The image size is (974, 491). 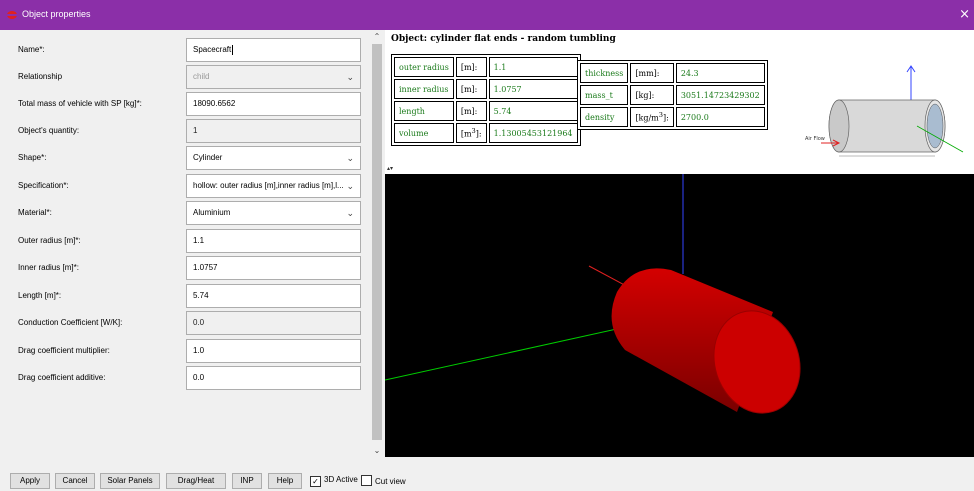 What do you see at coordinates (201, 76) in the screenshot?
I see `field-value: child` at bounding box center [201, 76].